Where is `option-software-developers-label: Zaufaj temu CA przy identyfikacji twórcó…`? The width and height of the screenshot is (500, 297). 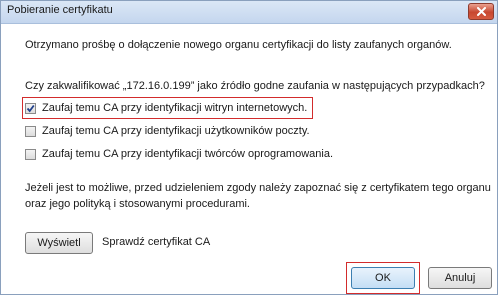
option-software-developers-label: Zaufaj temu CA przy identyfikacji twórcó… is located at coordinates (188, 154).